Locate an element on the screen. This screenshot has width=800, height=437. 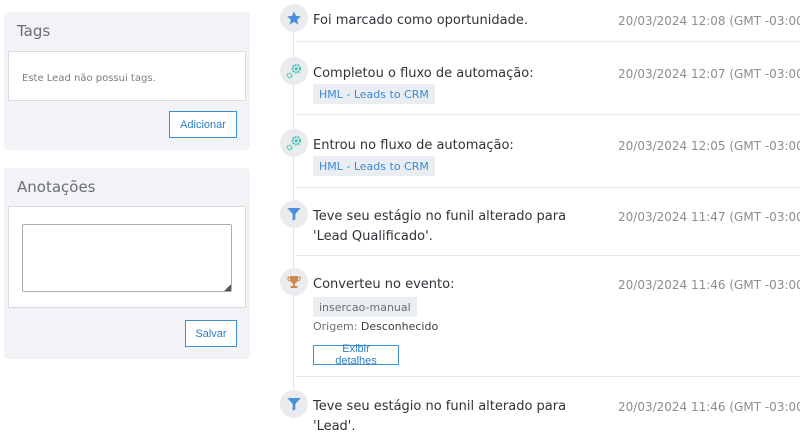
timeline-text: Converteu no evento: is located at coordinates (384, 284).